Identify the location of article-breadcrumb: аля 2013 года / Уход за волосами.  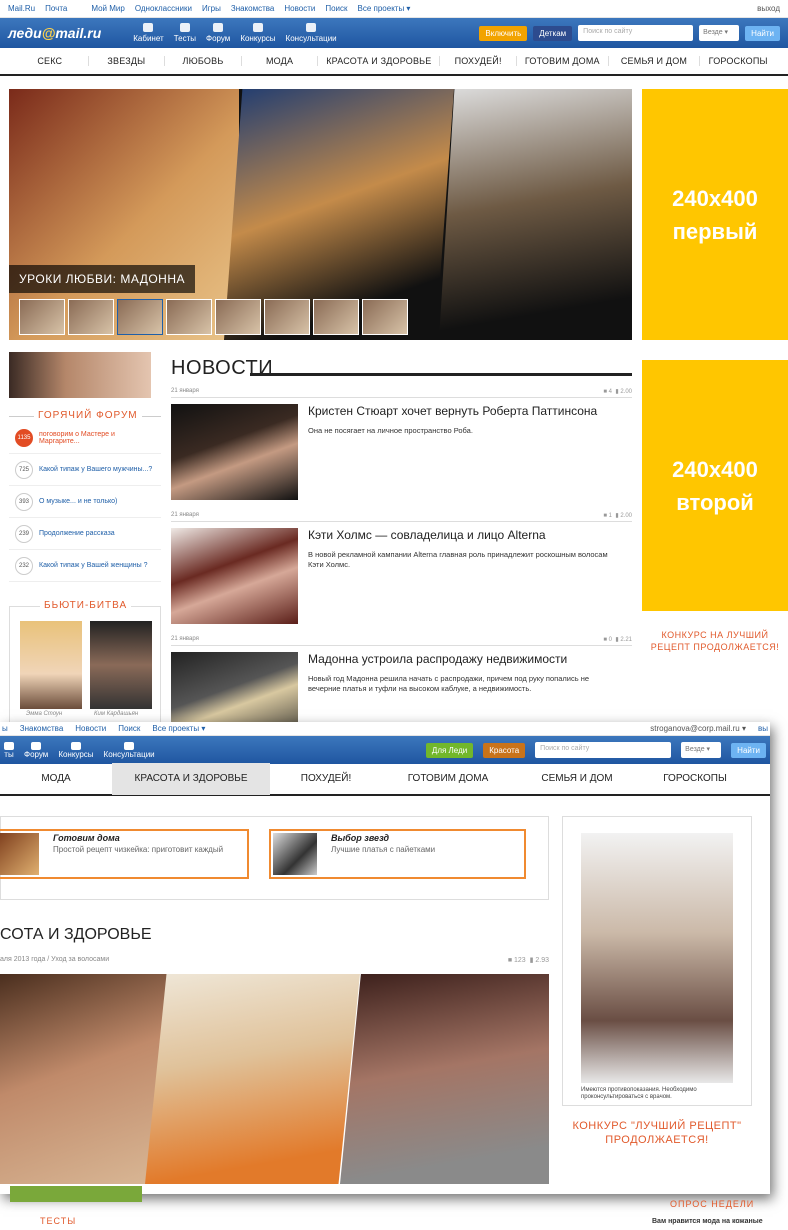
(54, 960).